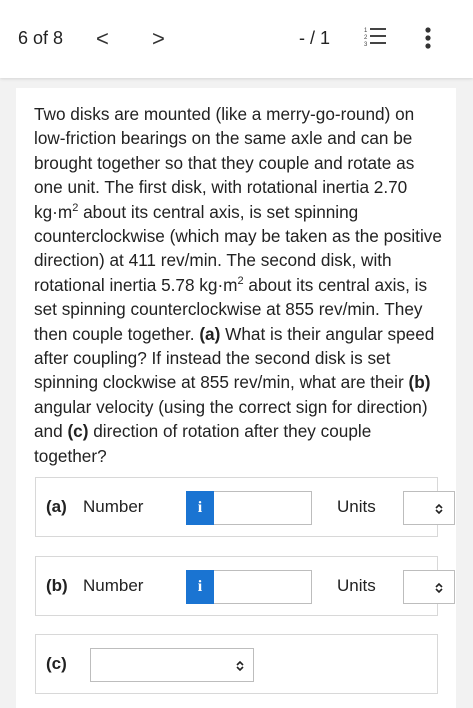 This screenshot has width=473, height=708. What do you see at coordinates (56, 506) in the screenshot?
I see `part-label-a: (a)` at bounding box center [56, 506].